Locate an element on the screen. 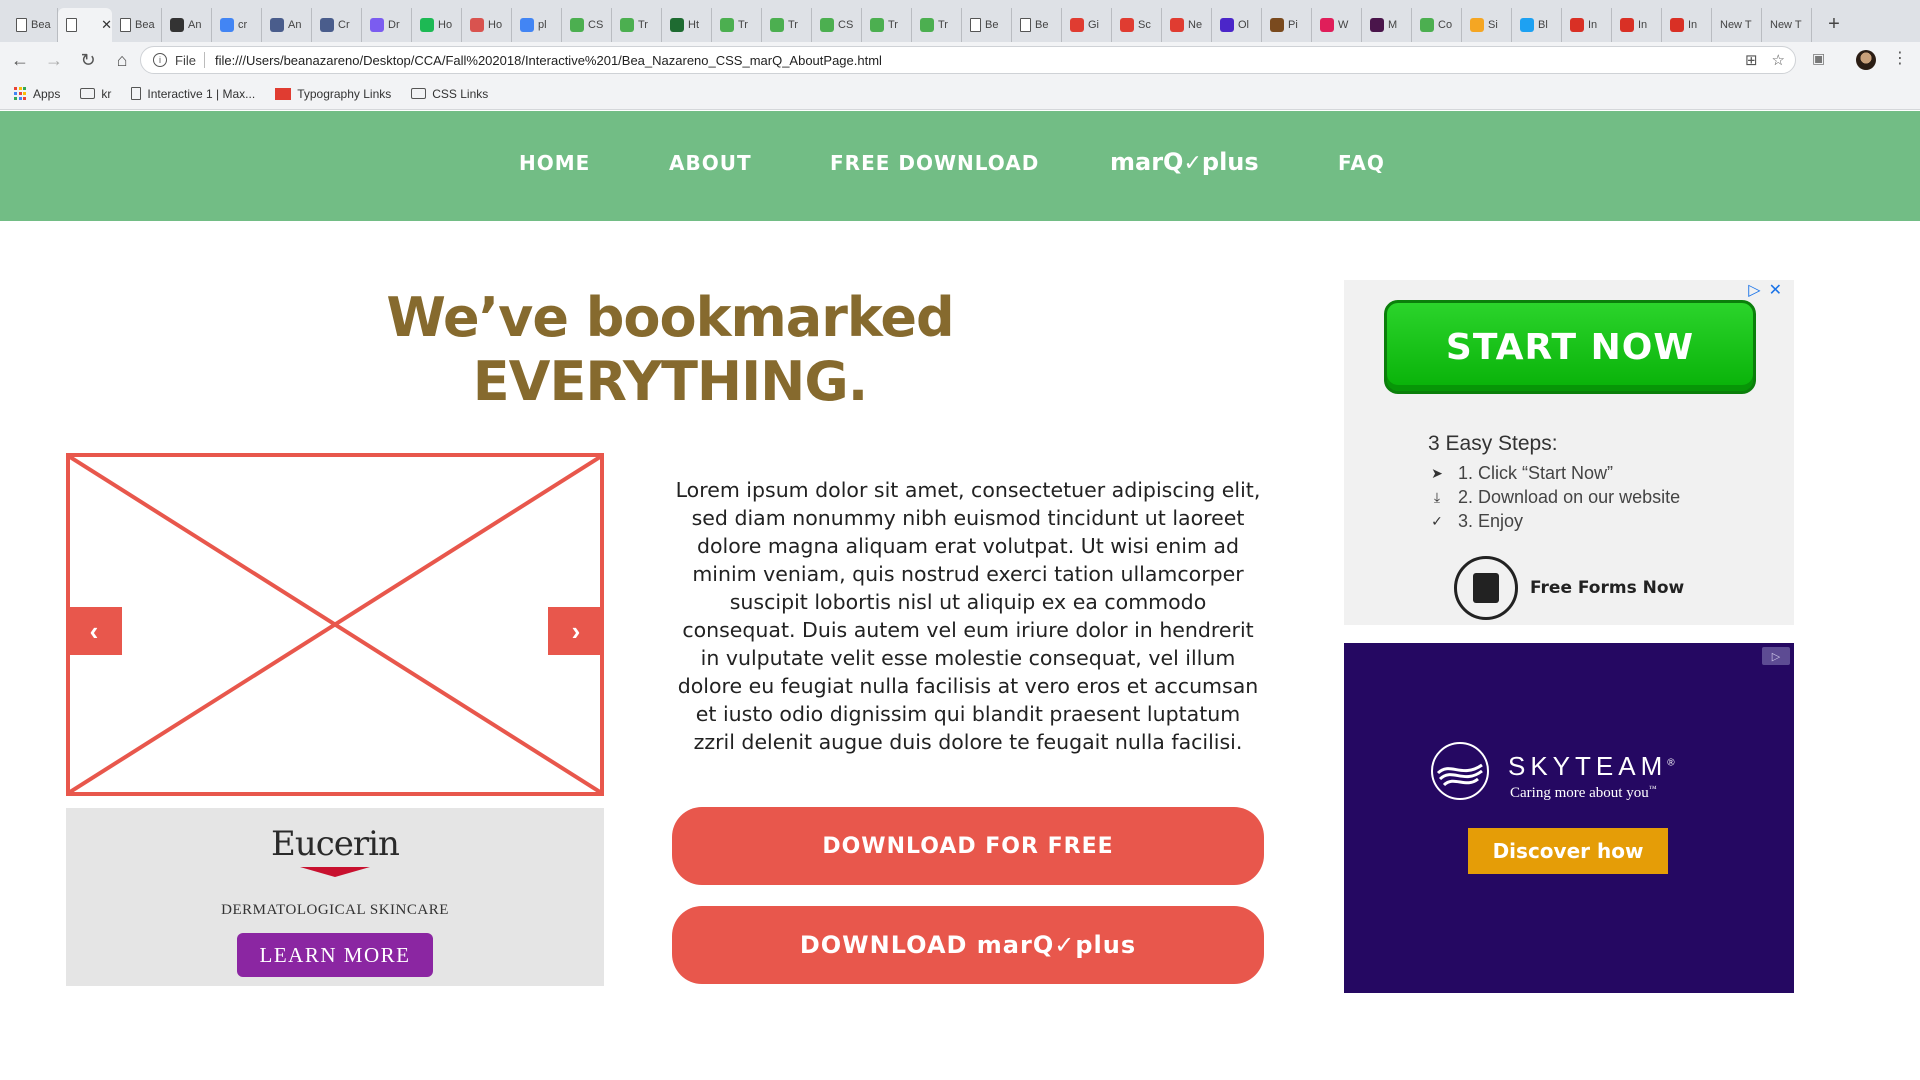  close-tab-icon: ✕ is located at coordinates (106, 25).